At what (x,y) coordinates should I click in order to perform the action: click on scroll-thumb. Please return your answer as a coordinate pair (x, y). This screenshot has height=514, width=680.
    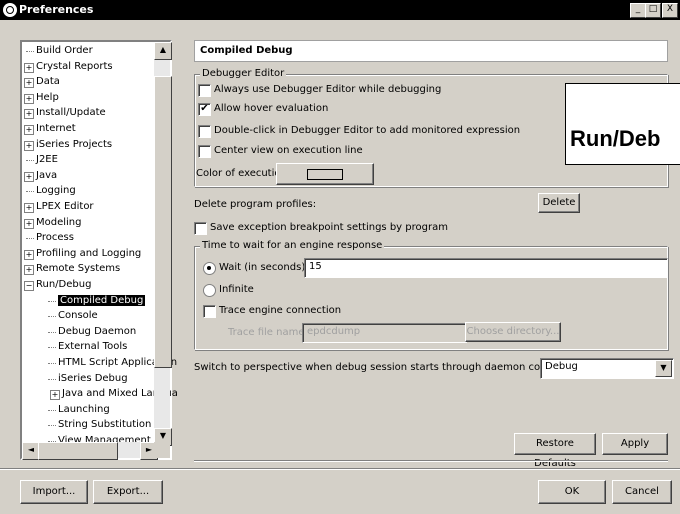
    Looking at the image, I should click on (163, 222).